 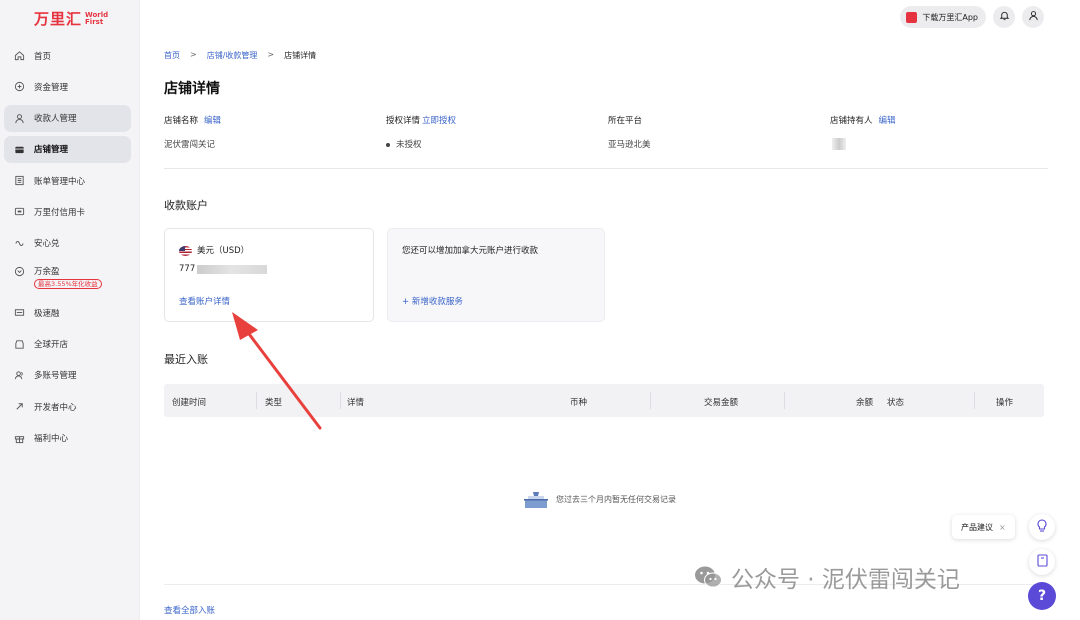 What do you see at coordinates (214, 250) in the screenshot?
I see `currency-label: 美元（USD）` at bounding box center [214, 250].